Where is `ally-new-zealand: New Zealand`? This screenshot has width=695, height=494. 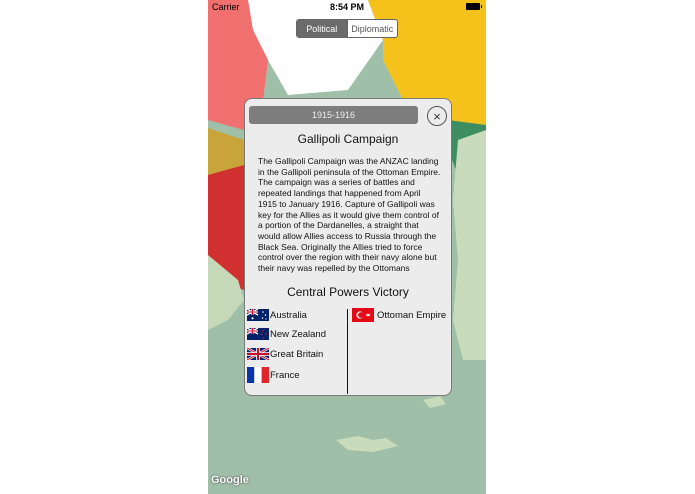
ally-new-zealand: New Zealand is located at coordinates (286, 334).